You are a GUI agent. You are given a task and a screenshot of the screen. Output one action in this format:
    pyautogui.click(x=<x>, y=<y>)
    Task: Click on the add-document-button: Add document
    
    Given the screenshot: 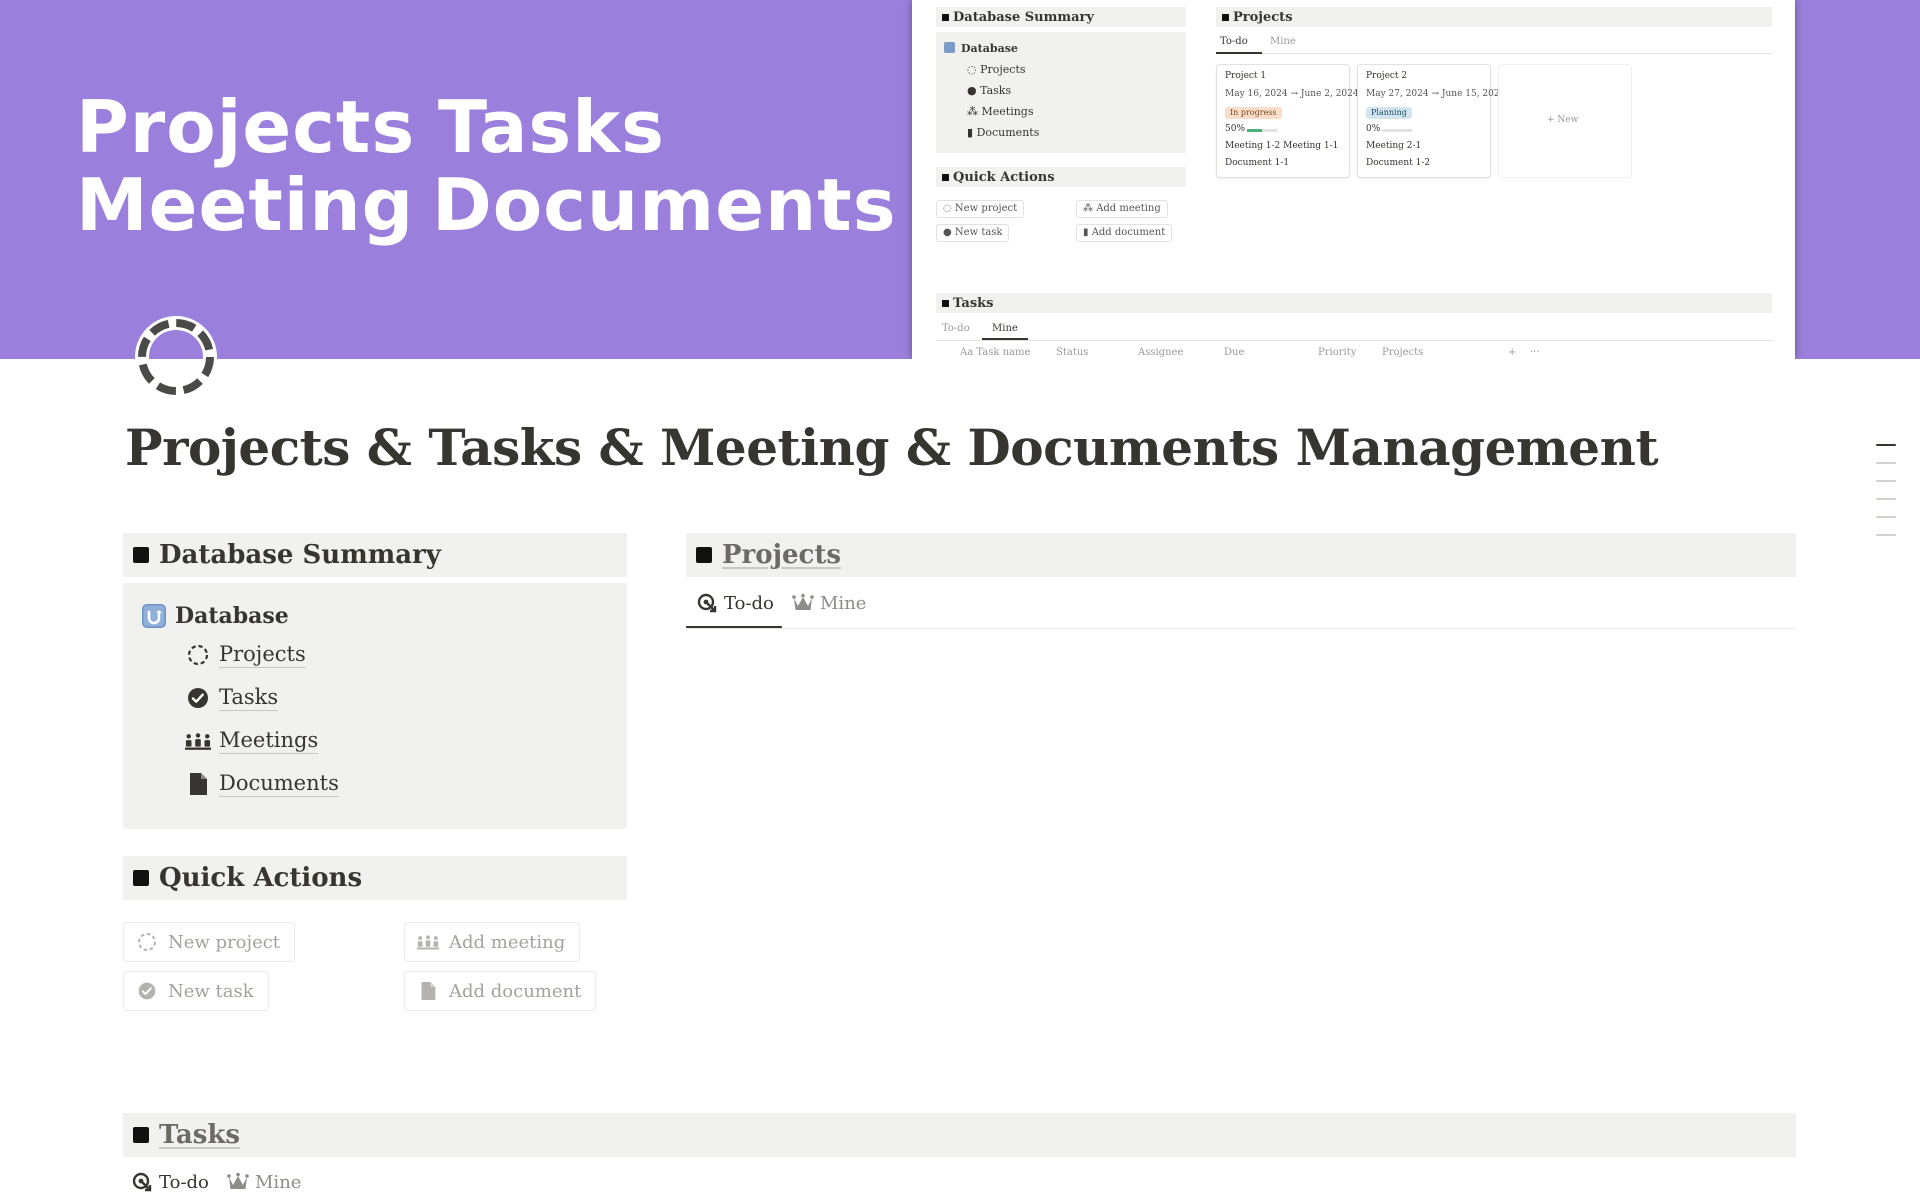 What is the action you would take?
    pyautogui.click(x=500, y=991)
    